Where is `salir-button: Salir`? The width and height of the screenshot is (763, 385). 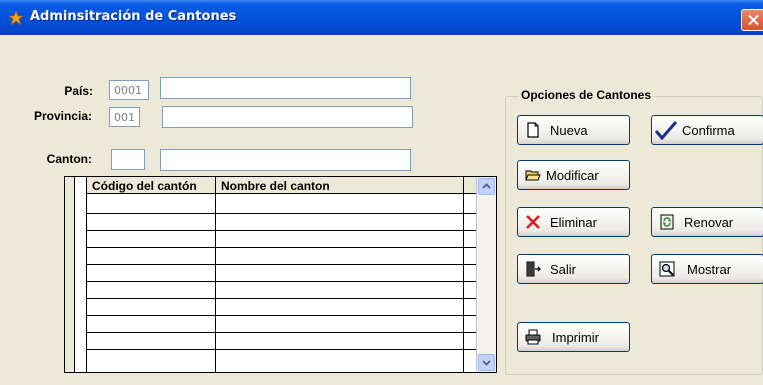 salir-button: Salir is located at coordinates (573, 269).